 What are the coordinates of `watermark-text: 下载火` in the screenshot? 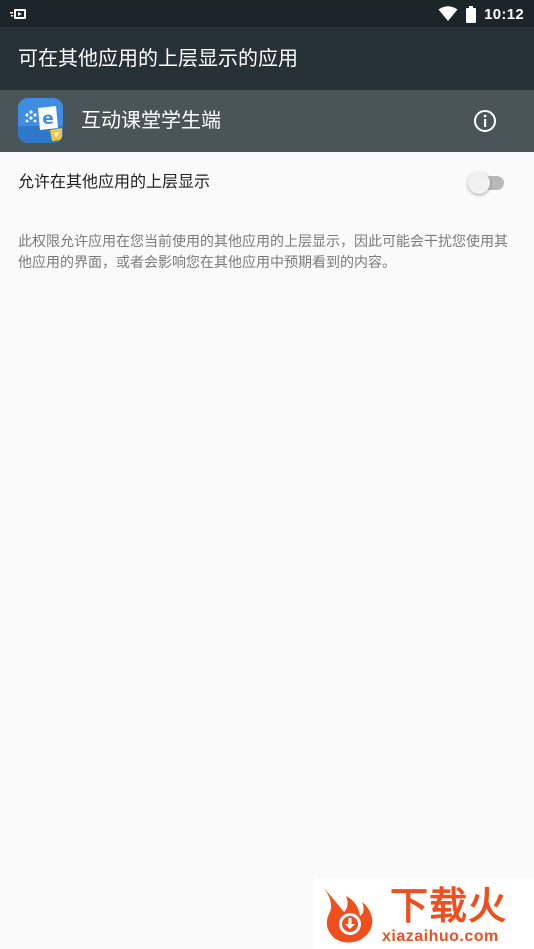 It's located at (449, 906).